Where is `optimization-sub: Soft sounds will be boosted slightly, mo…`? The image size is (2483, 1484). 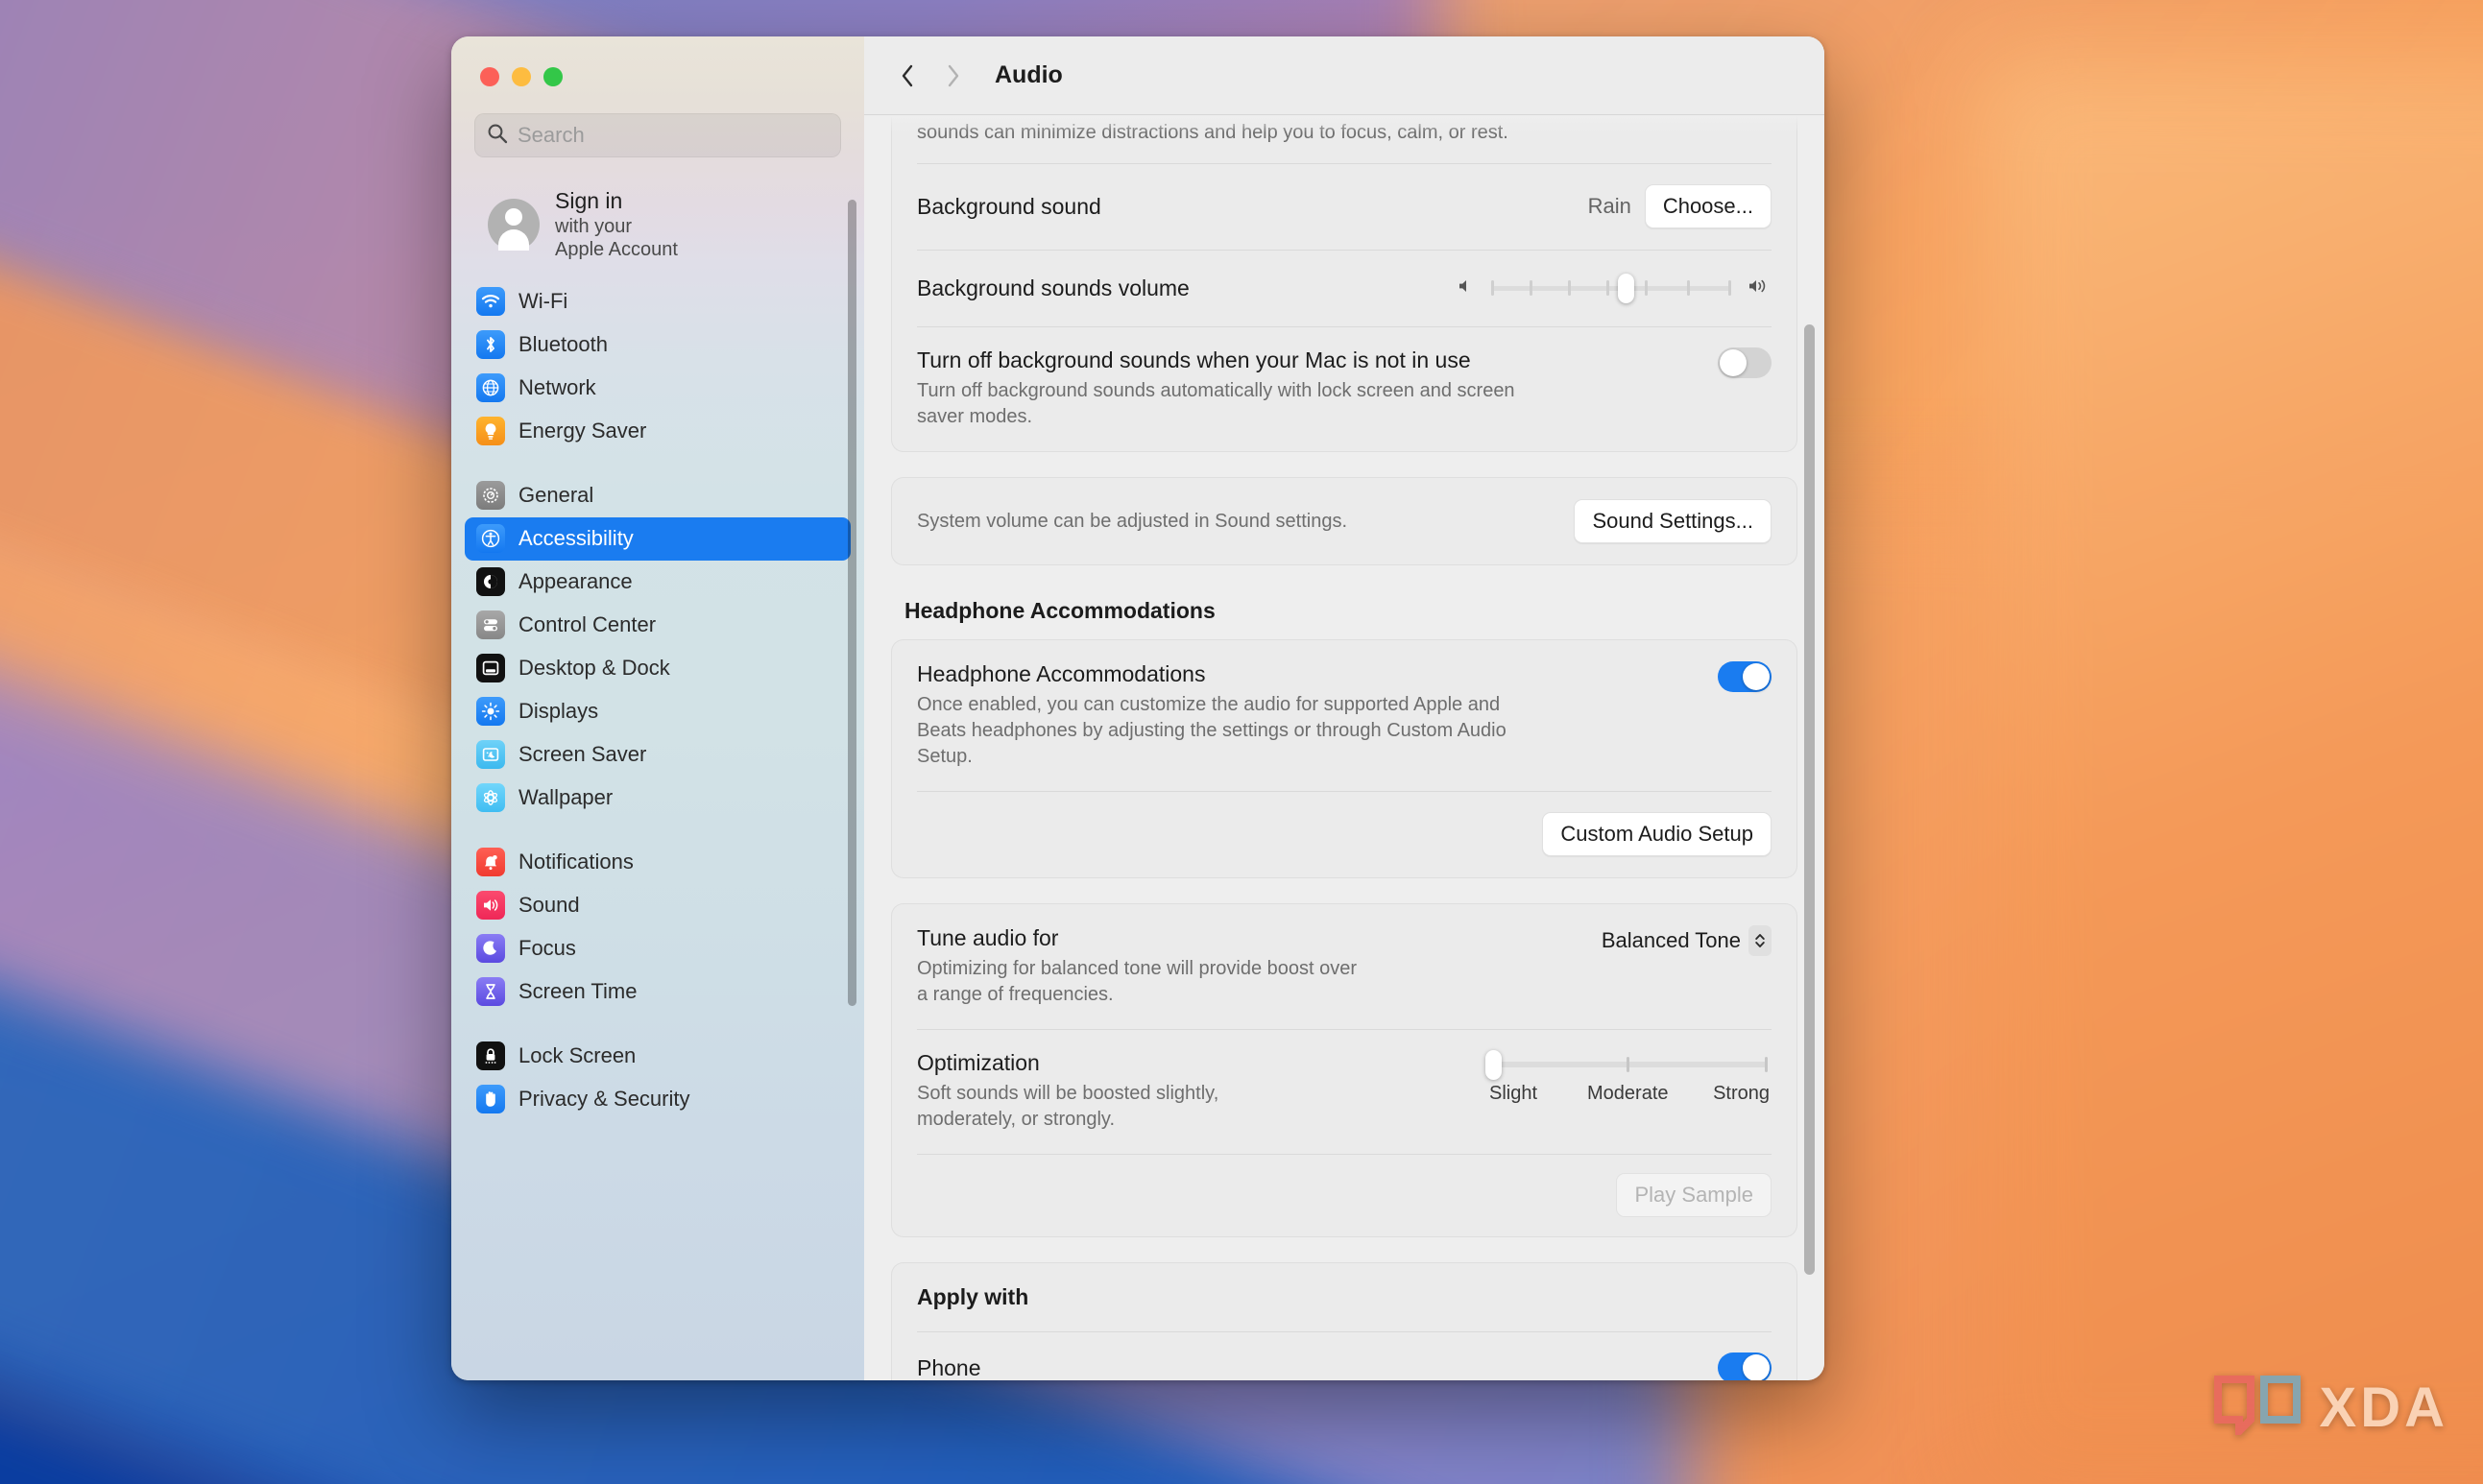
optimization-sub: Soft sounds will be boosted slightly, mo… is located at coordinates (1068, 1106).